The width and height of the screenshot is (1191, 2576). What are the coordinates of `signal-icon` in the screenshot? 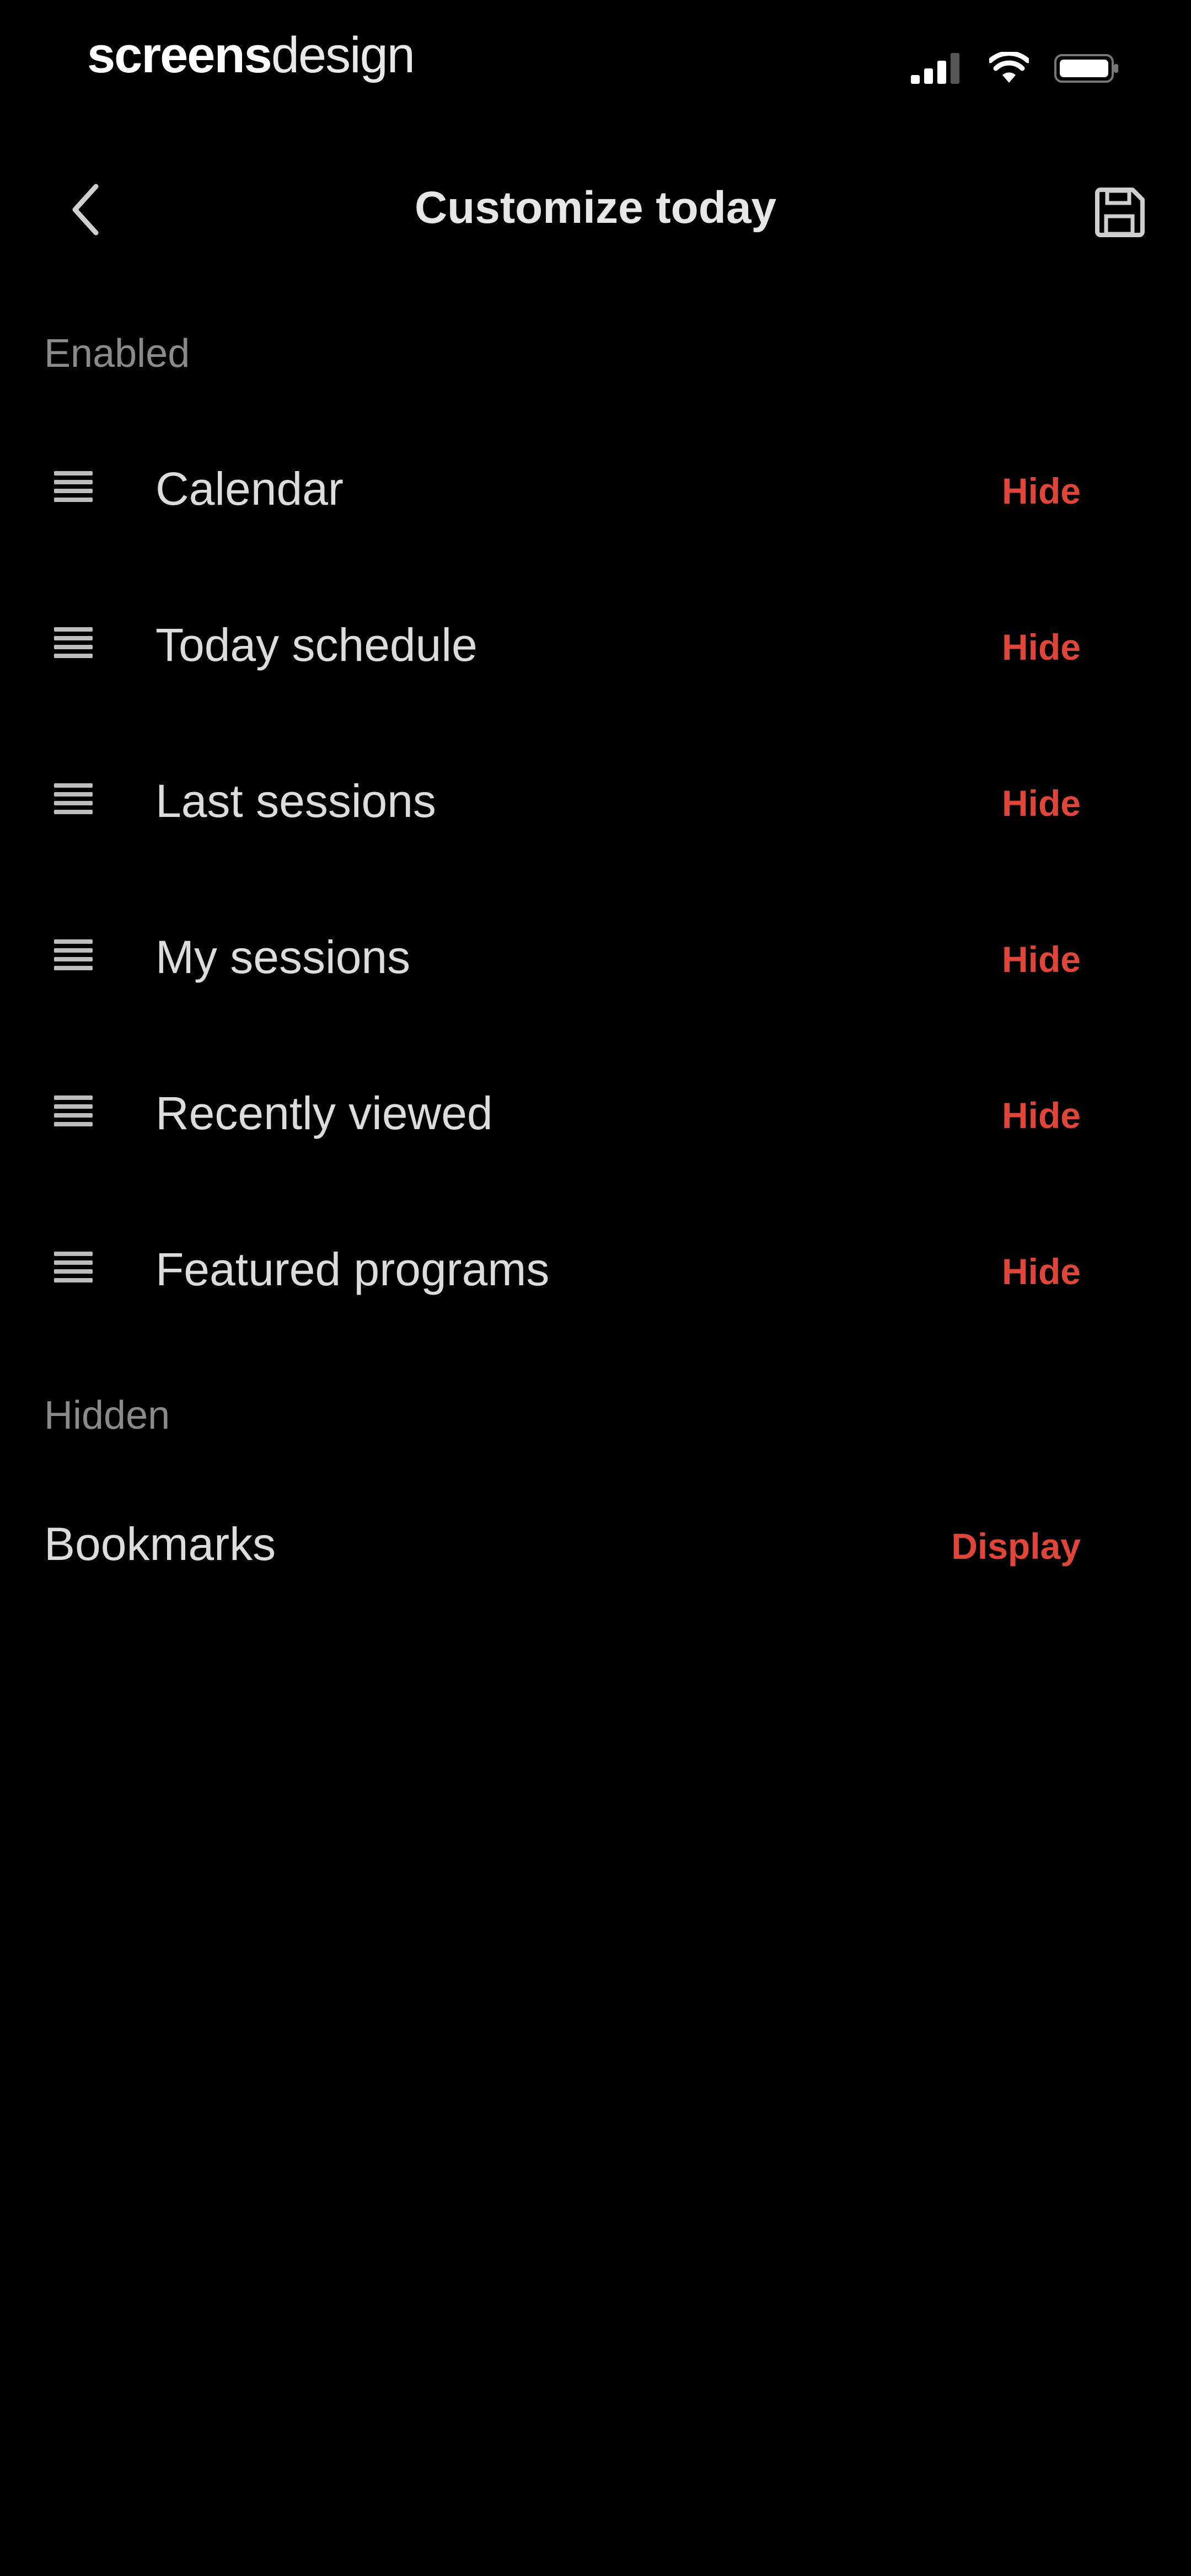 It's located at (935, 68).